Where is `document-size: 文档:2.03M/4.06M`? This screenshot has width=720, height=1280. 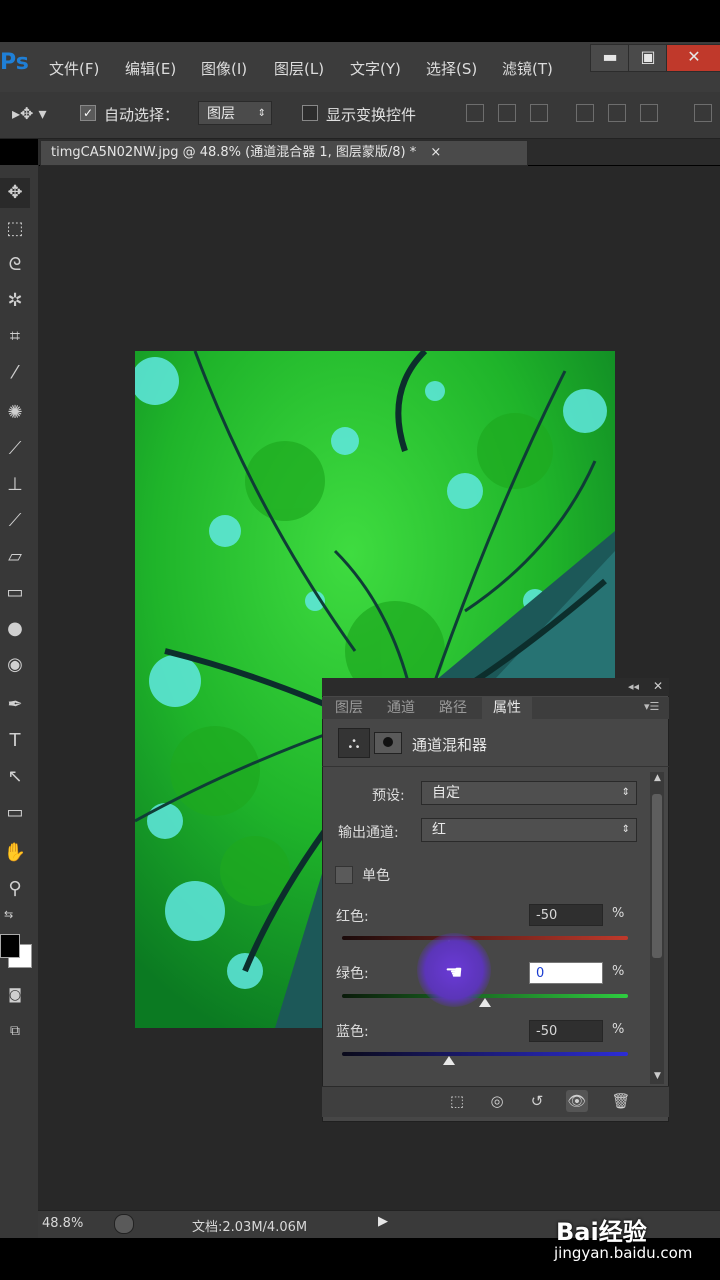
document-size: 文档:2.03M/4.06M is located at coordinates (250, 1227).